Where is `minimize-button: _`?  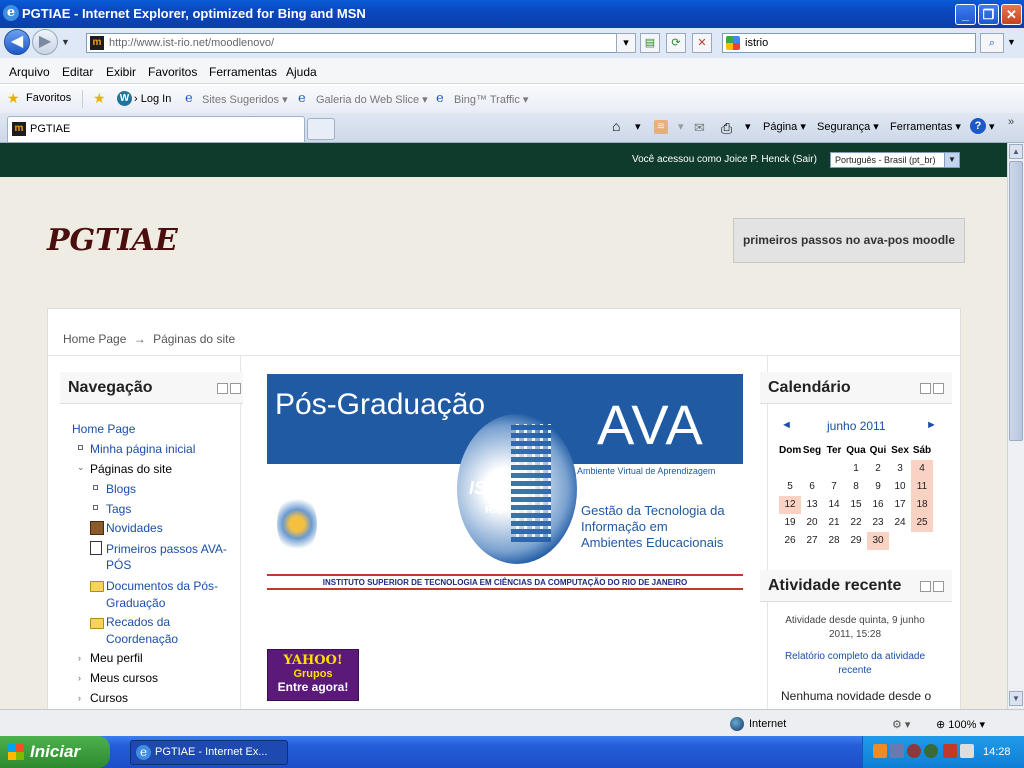 minimize-button: _ is located at coordinates (965, 14).